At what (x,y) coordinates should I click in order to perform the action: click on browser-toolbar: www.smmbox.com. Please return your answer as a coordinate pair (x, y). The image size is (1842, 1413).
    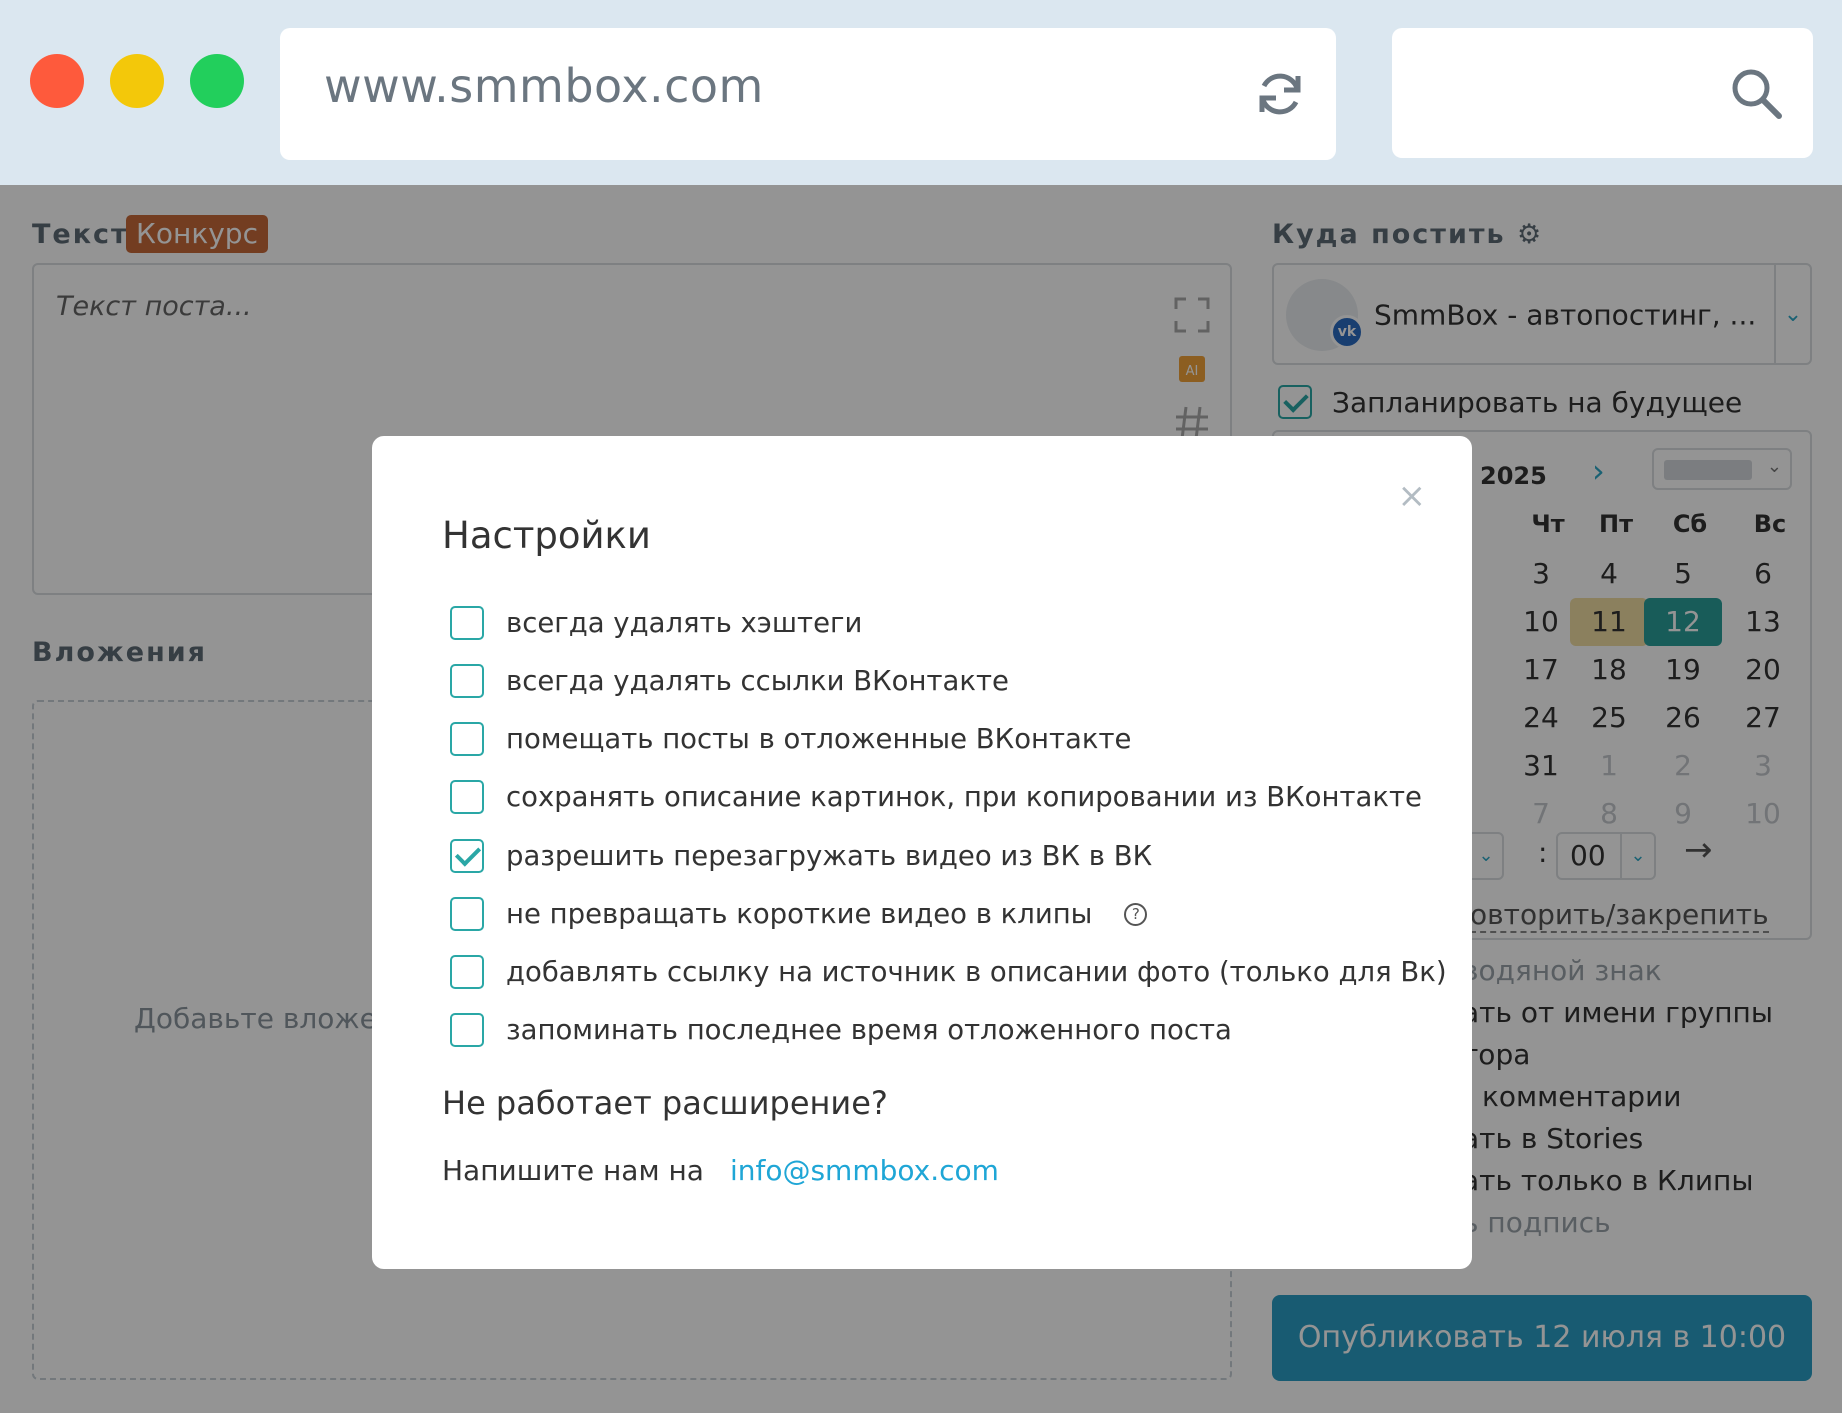
    Looking at the image, I should click on (921, 92).